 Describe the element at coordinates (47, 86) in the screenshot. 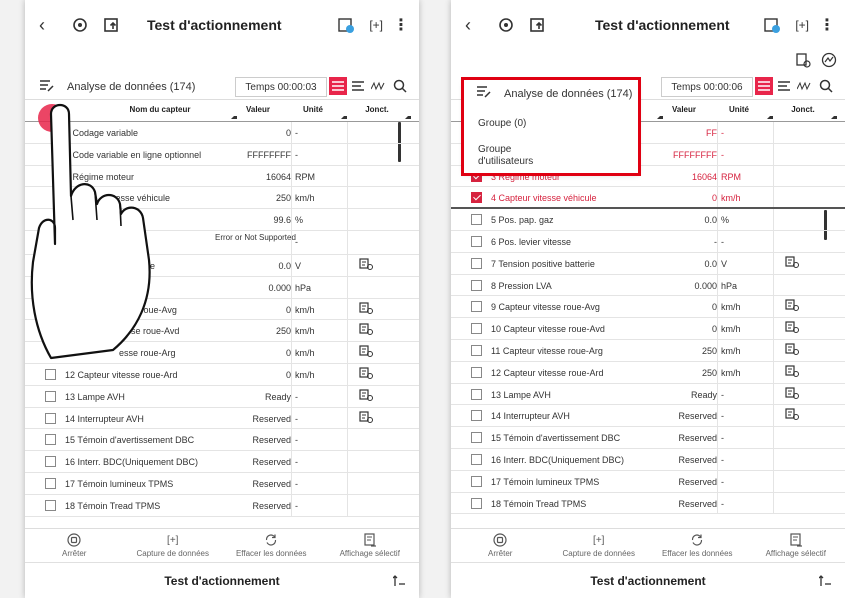

I see `list-edit-icon` at that location.